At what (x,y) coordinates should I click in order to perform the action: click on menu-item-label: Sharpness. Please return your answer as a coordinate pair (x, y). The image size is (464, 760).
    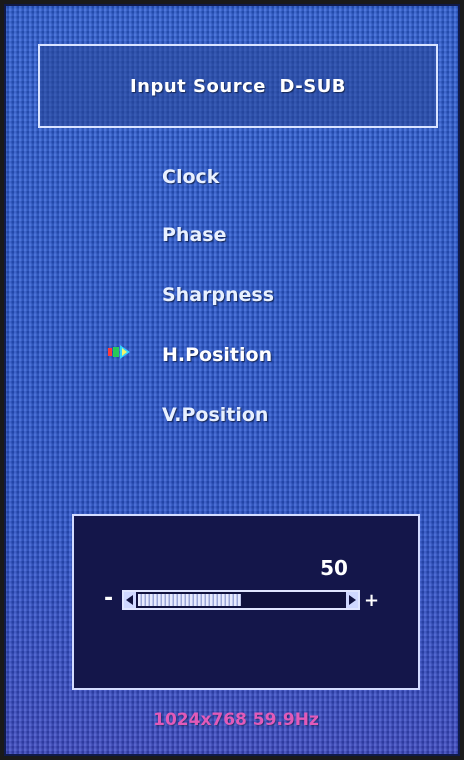
    Looking at the image, I should click on (218, 295).